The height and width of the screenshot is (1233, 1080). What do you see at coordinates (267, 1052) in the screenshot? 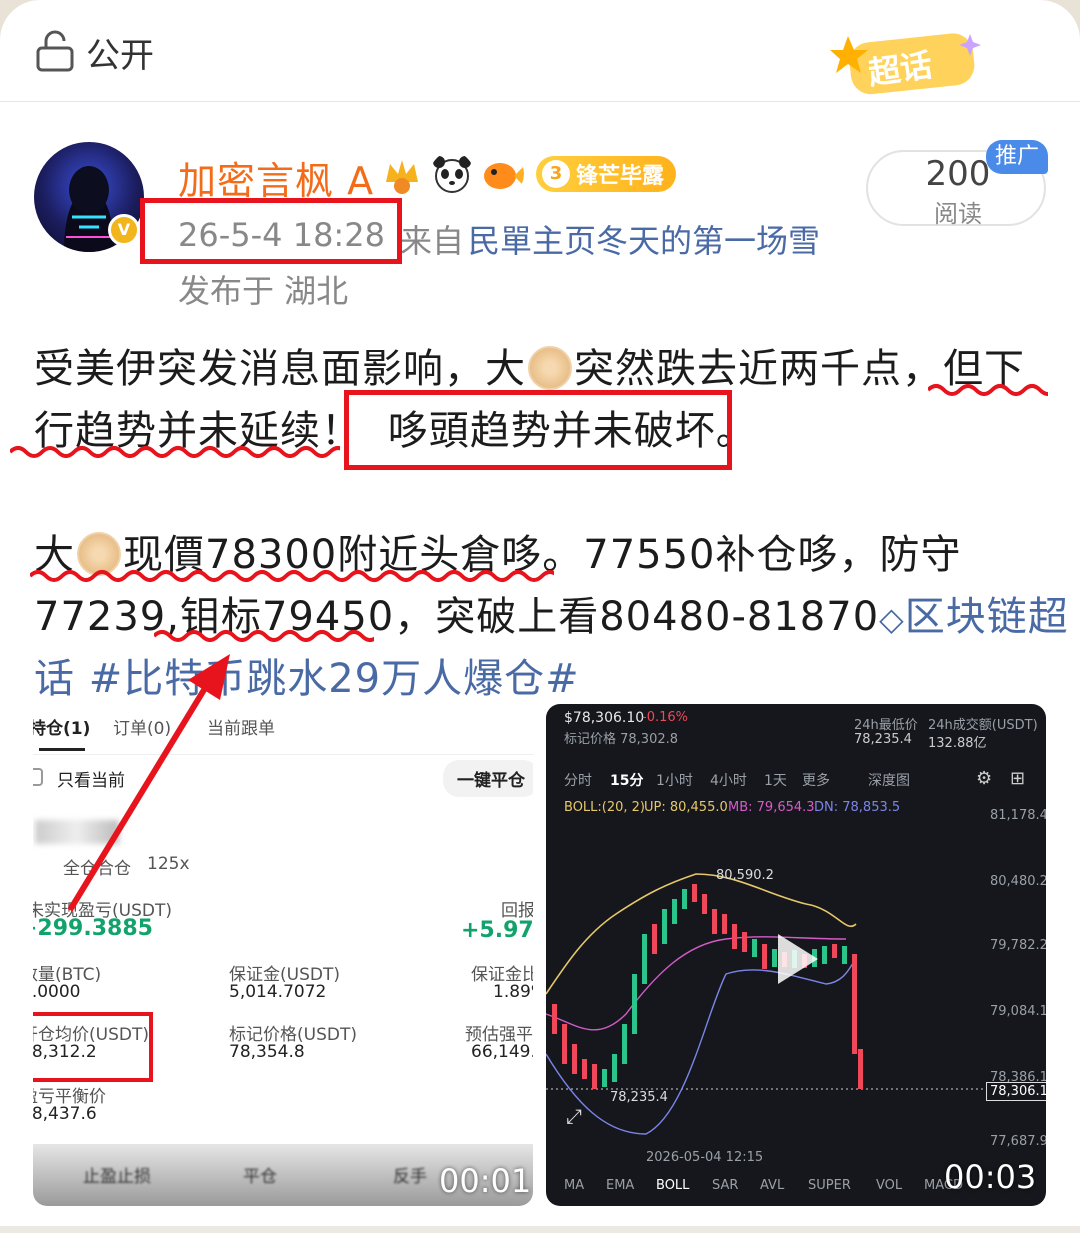
I see `mark-value: 78,354.8` at bounding box center [267, 1052].